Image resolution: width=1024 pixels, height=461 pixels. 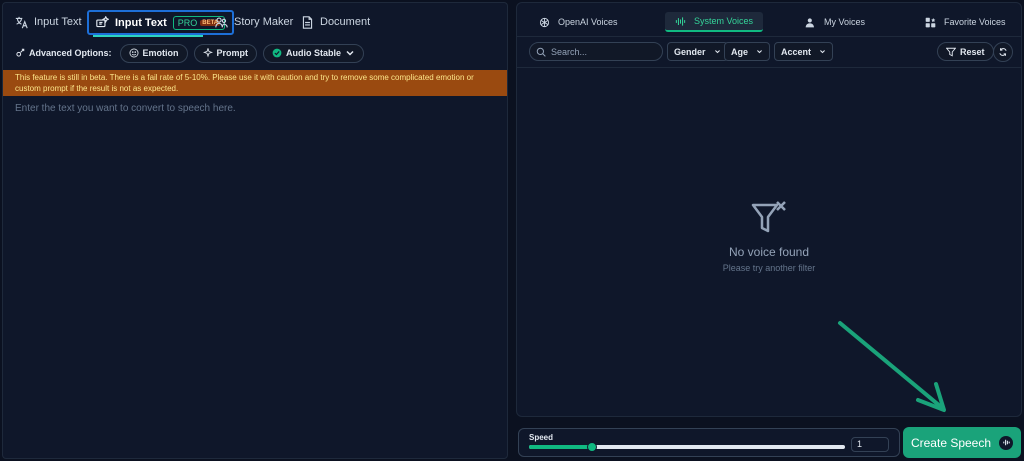 I want to click on search-icon, so click(x=541, y=52).